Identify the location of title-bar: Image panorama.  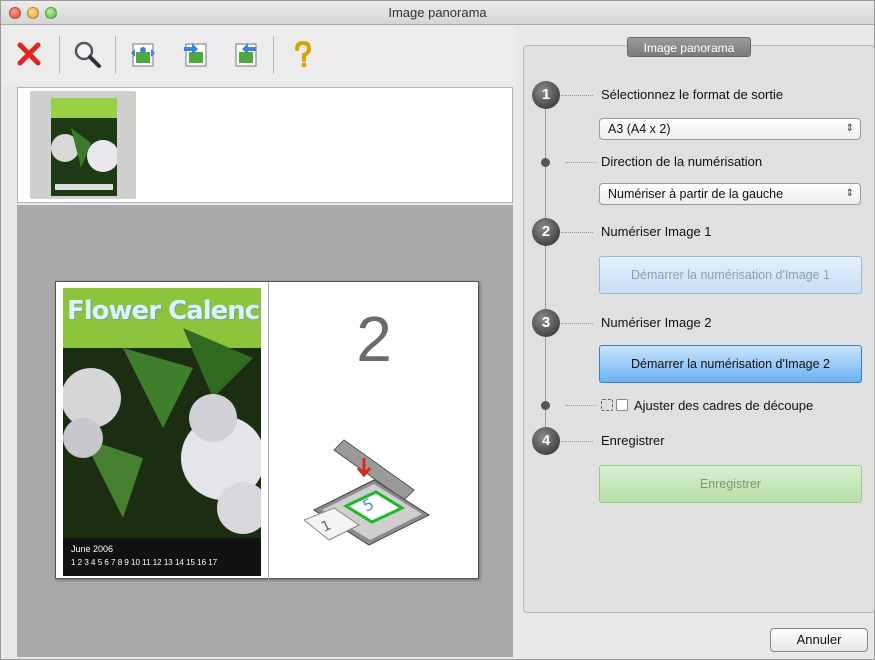
(437, 13).